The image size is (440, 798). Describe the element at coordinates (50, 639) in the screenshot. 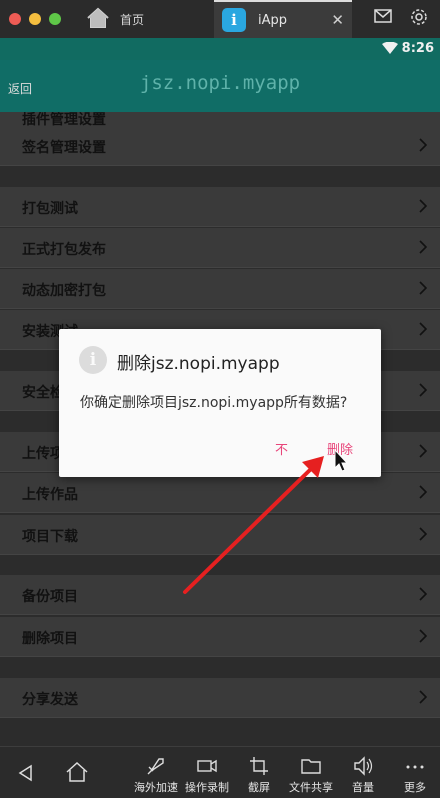

I see `list-item-label: 删除项目` at that location.